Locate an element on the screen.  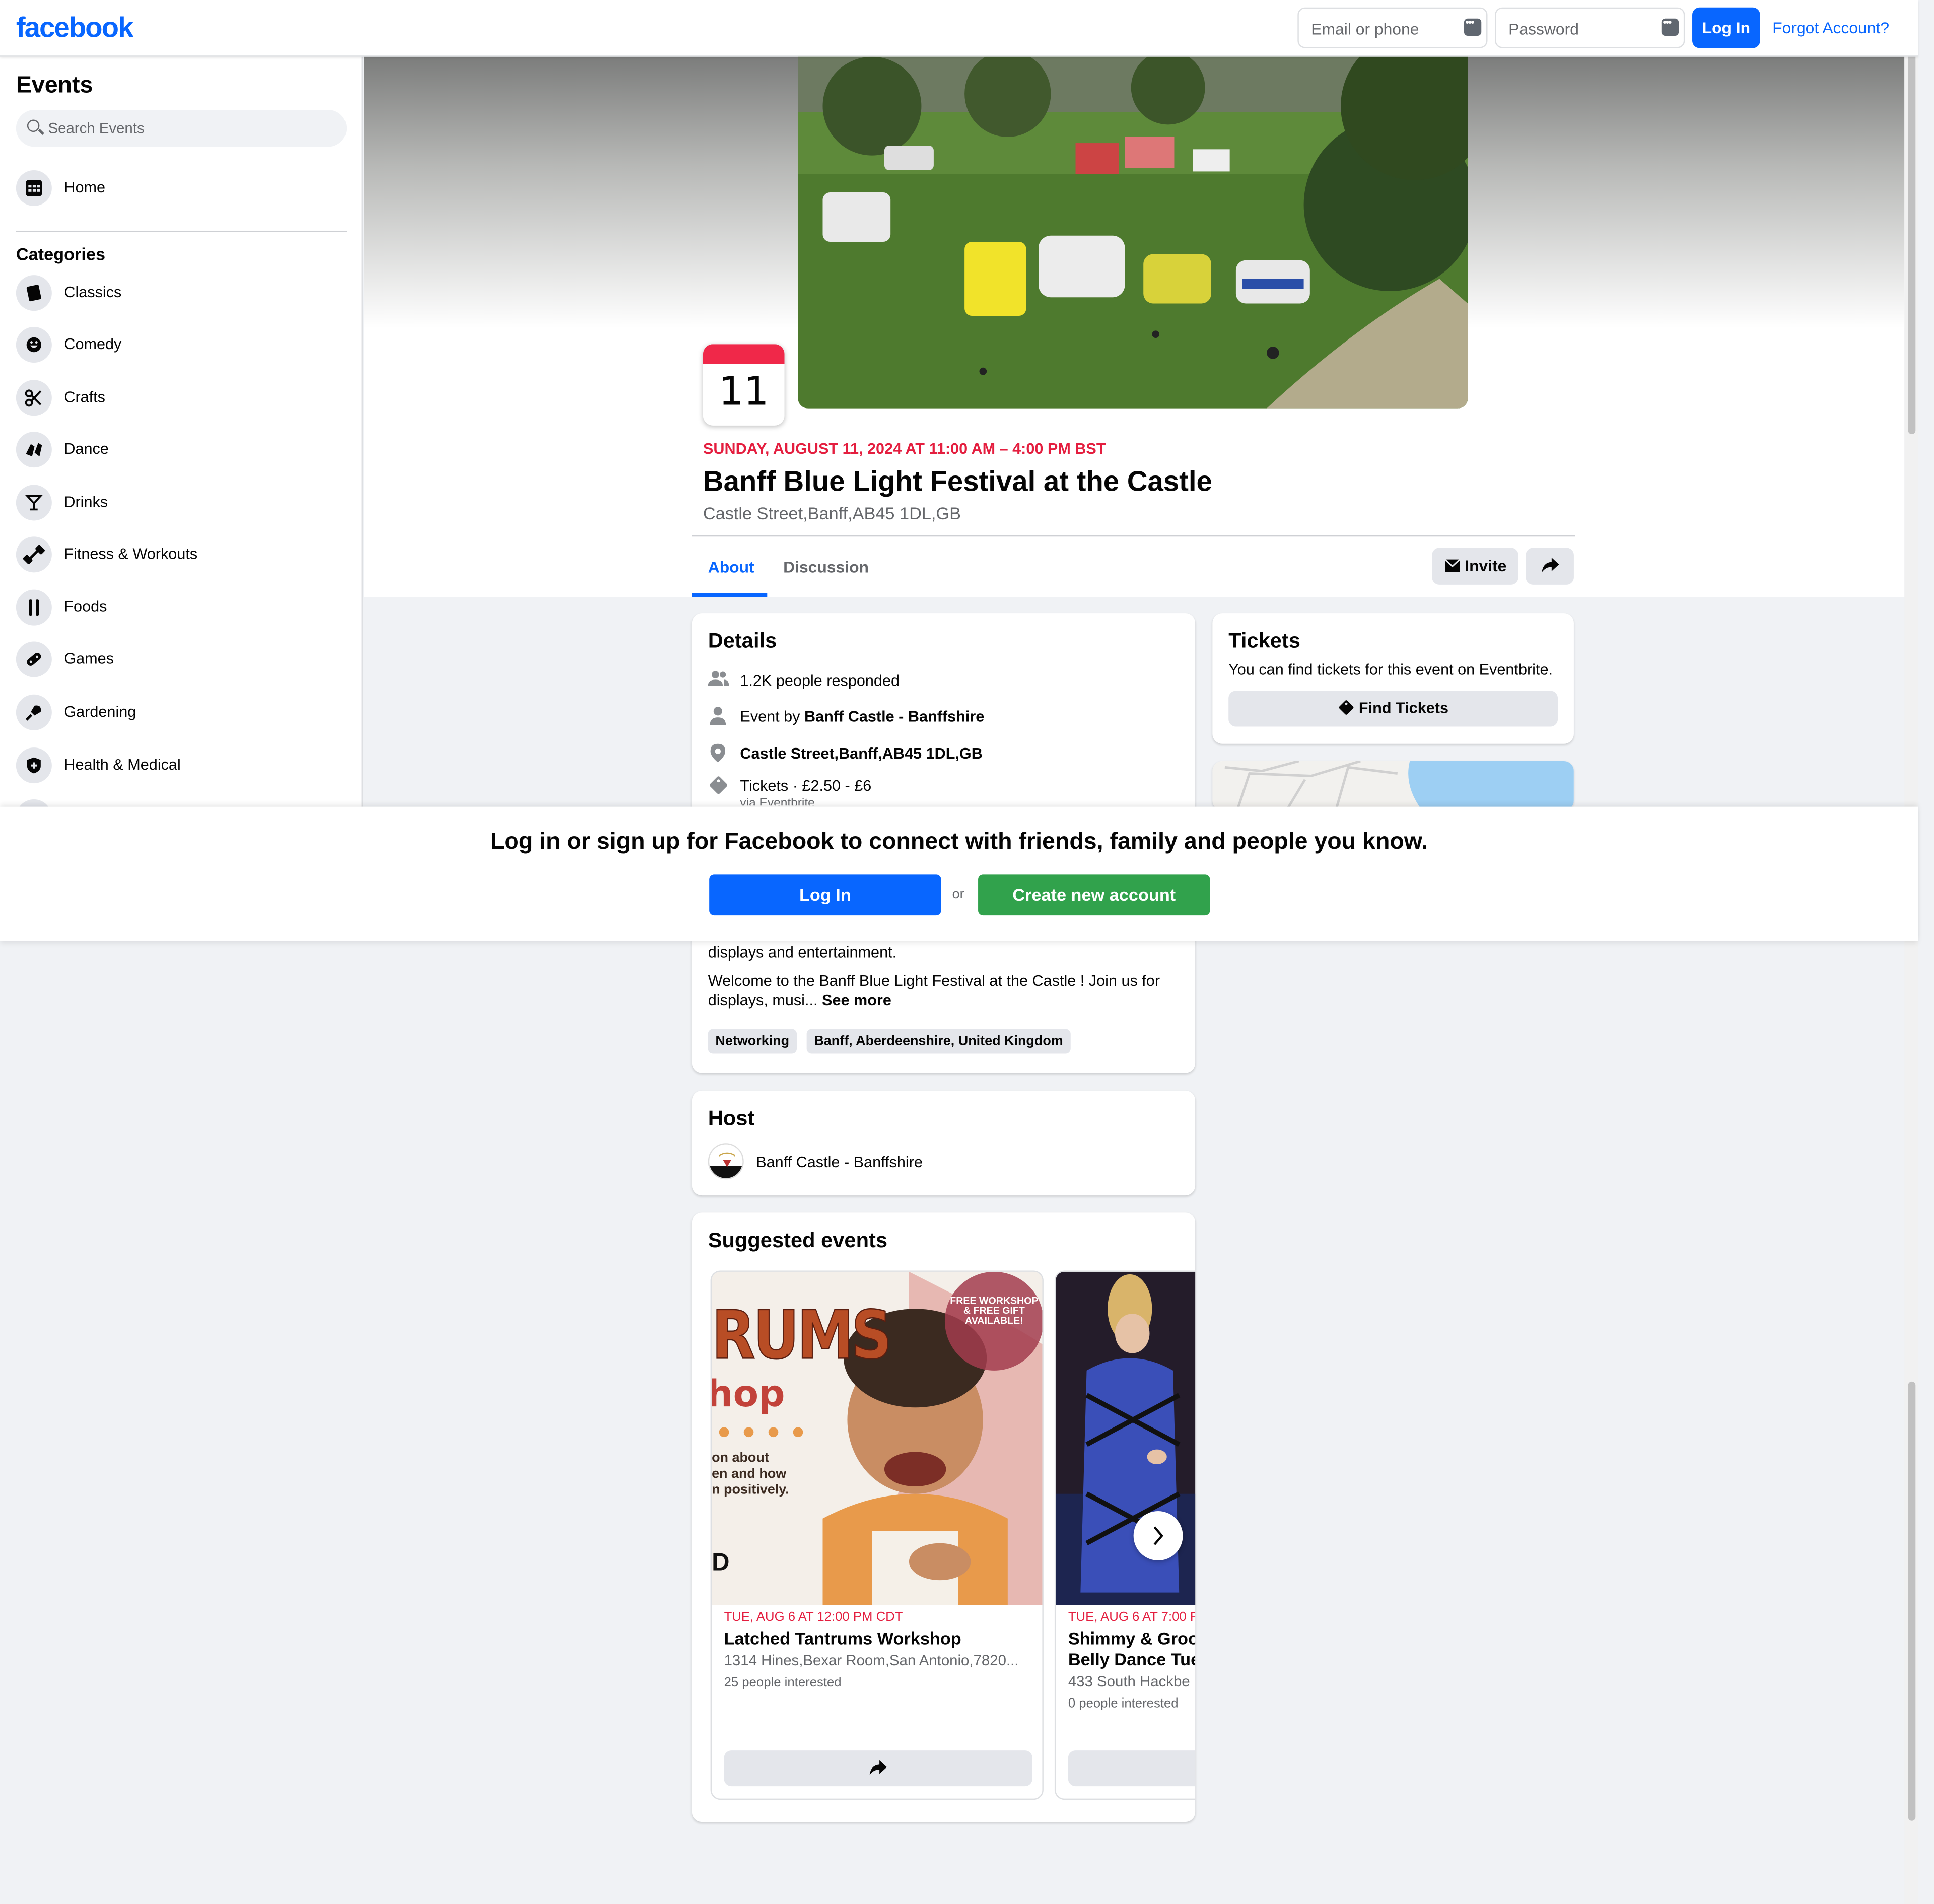
ticket-icon is located at coordinates (1345, 707).